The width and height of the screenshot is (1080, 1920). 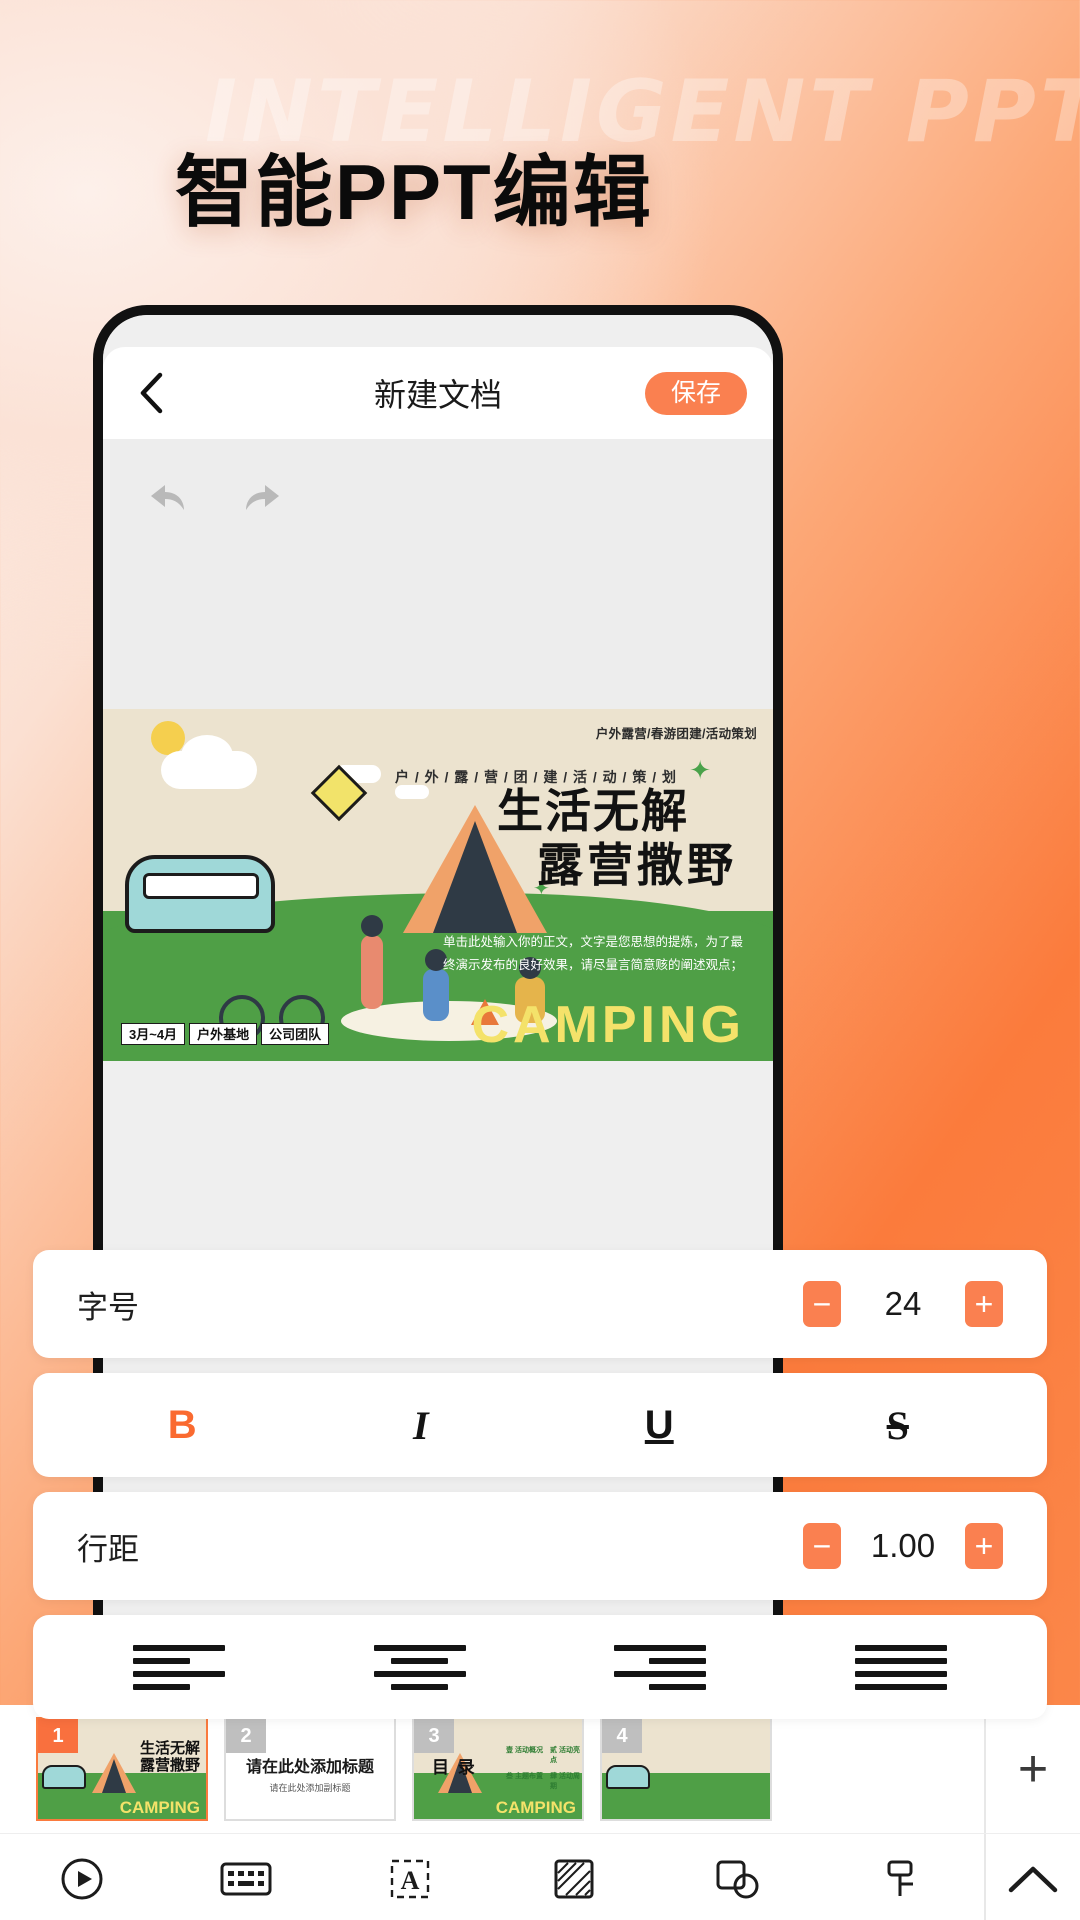 I want to click on font-size-row: 字号 − 24 +, so click(x=540, y=1304).